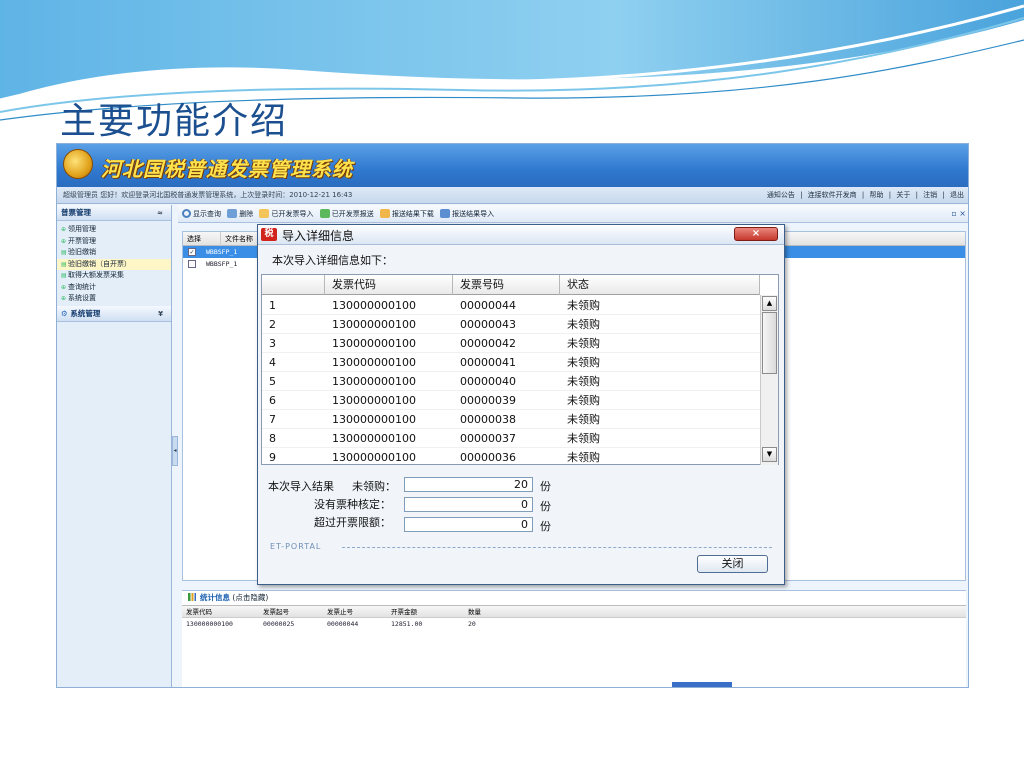 The height and width of the screenshot is (768, 1024). What do you see at coordinates (574, 611) in the screenshot?
I see `stats-header: 发票代码 发票起号 发票止号 开票金额 数量` at bounding box center [574, 611].